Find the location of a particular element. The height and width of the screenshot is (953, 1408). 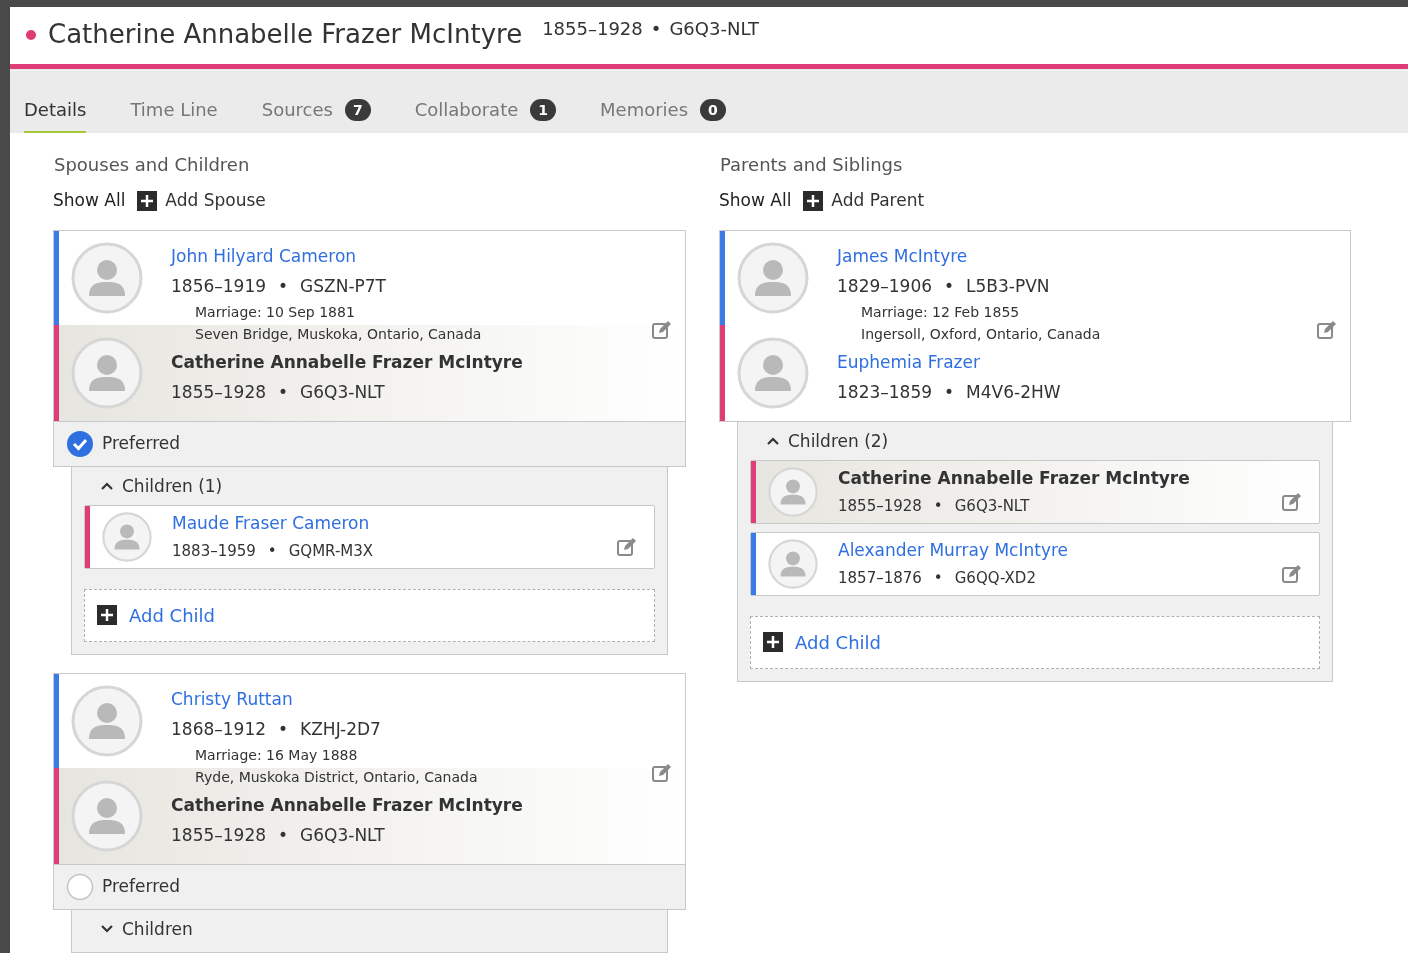

add-link: Add Spouse is located at coordinates (201, 201).